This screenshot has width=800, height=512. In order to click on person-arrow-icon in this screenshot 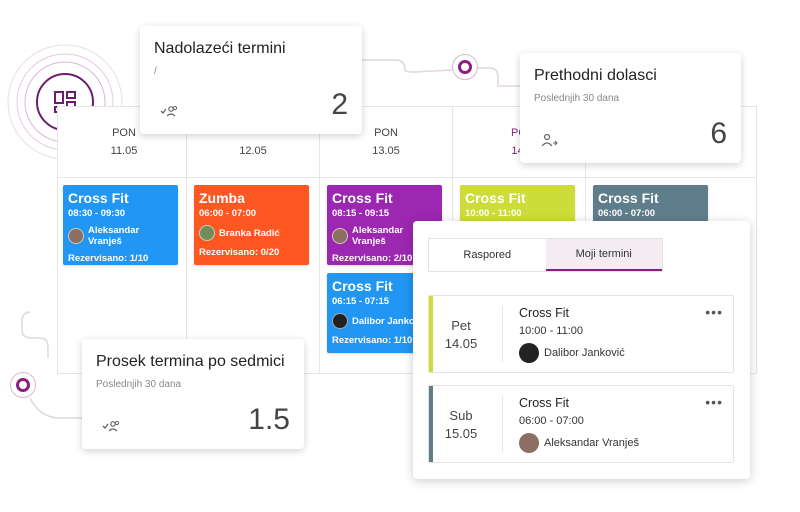, I will do `click(549, 140)`.